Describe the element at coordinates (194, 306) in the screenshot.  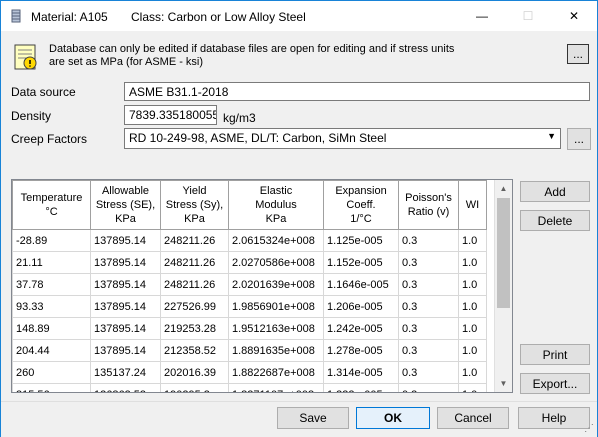
I see `table-cell: 227526.99` at that location.